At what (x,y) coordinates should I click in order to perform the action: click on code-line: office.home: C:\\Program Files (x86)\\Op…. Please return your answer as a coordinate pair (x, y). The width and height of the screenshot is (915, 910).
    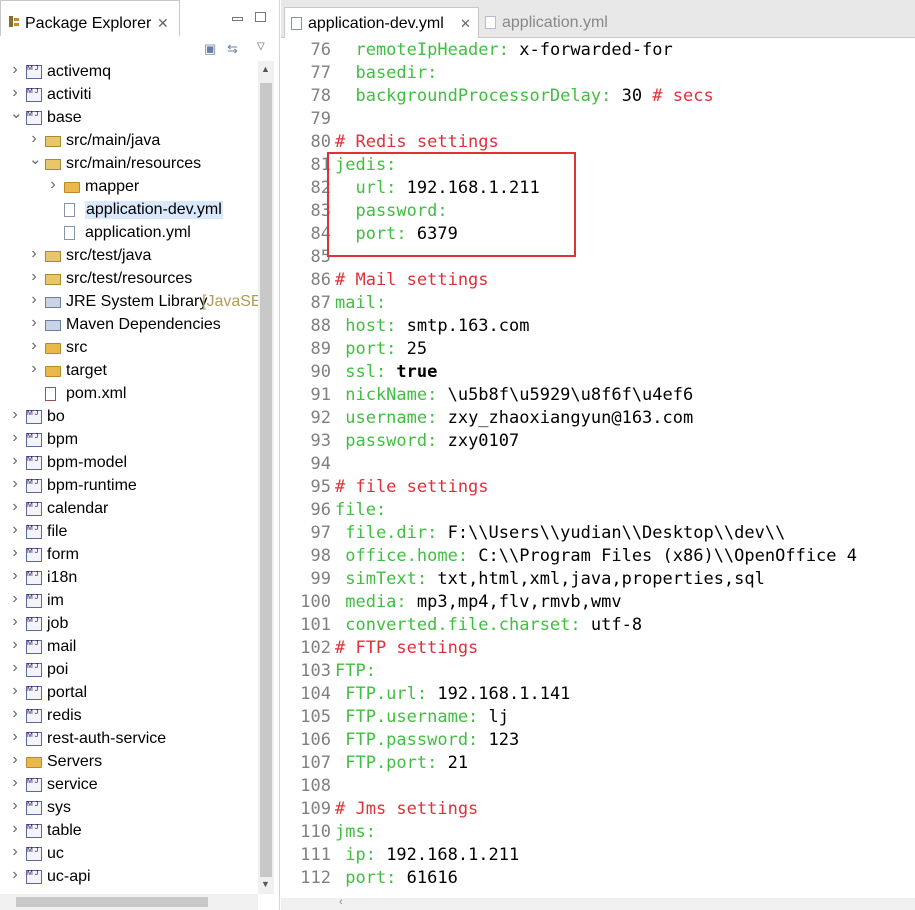
    Looking at the image, I should click on (596, 556).